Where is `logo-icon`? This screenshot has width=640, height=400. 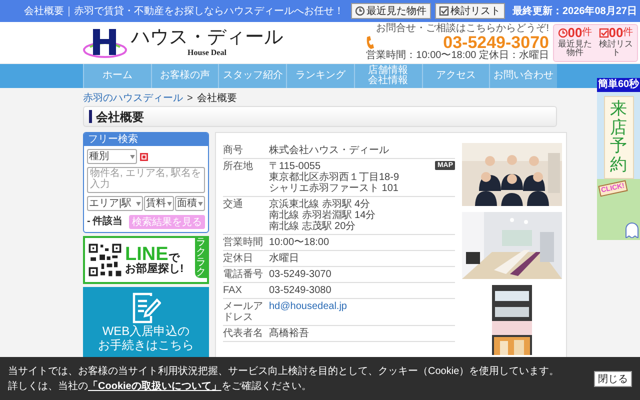 logo-icon is located at coordinates (105, 42).